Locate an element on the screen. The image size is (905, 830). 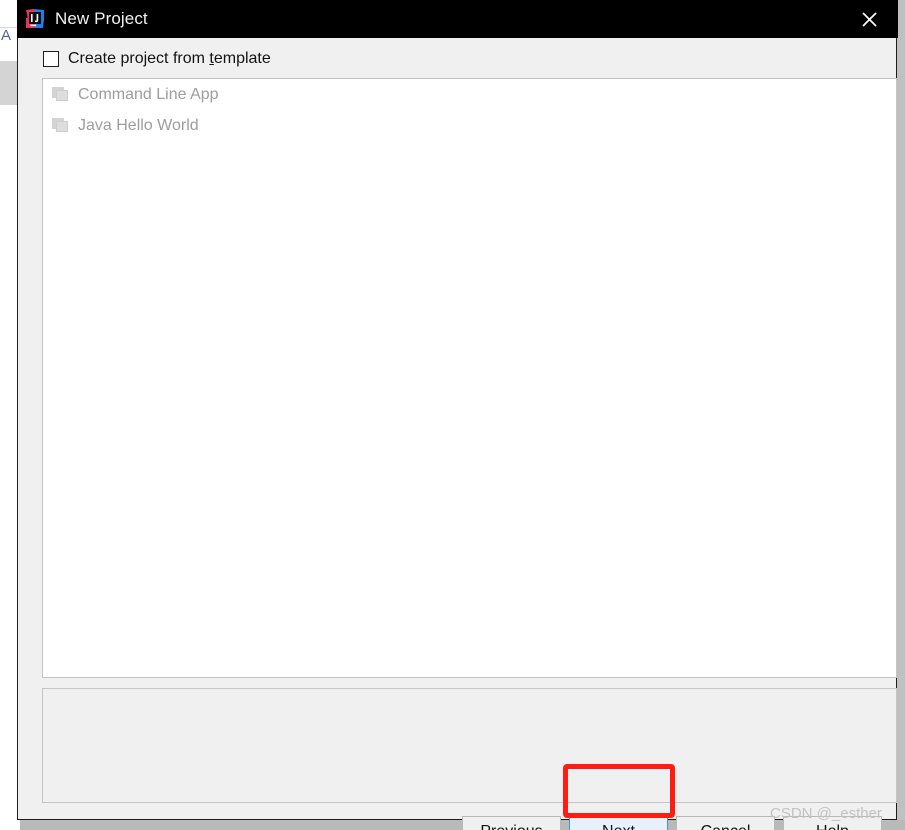
next-button: Next is located at coordinates (618, 823).